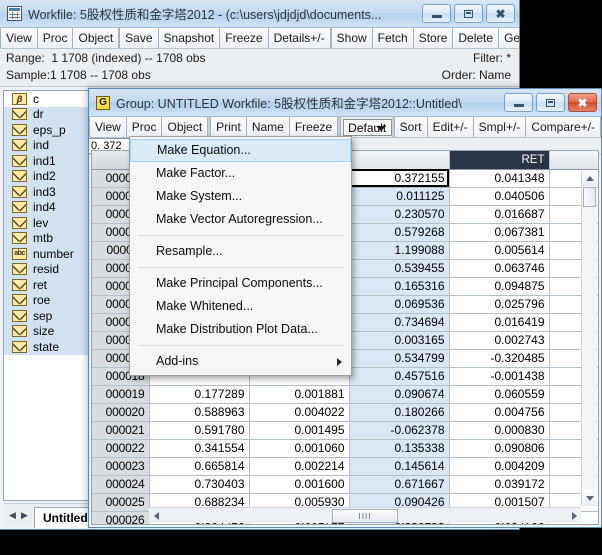  I want to click on grid-row: 0000200.5889630.0040220.1802660.0047562, so click(345, 412).